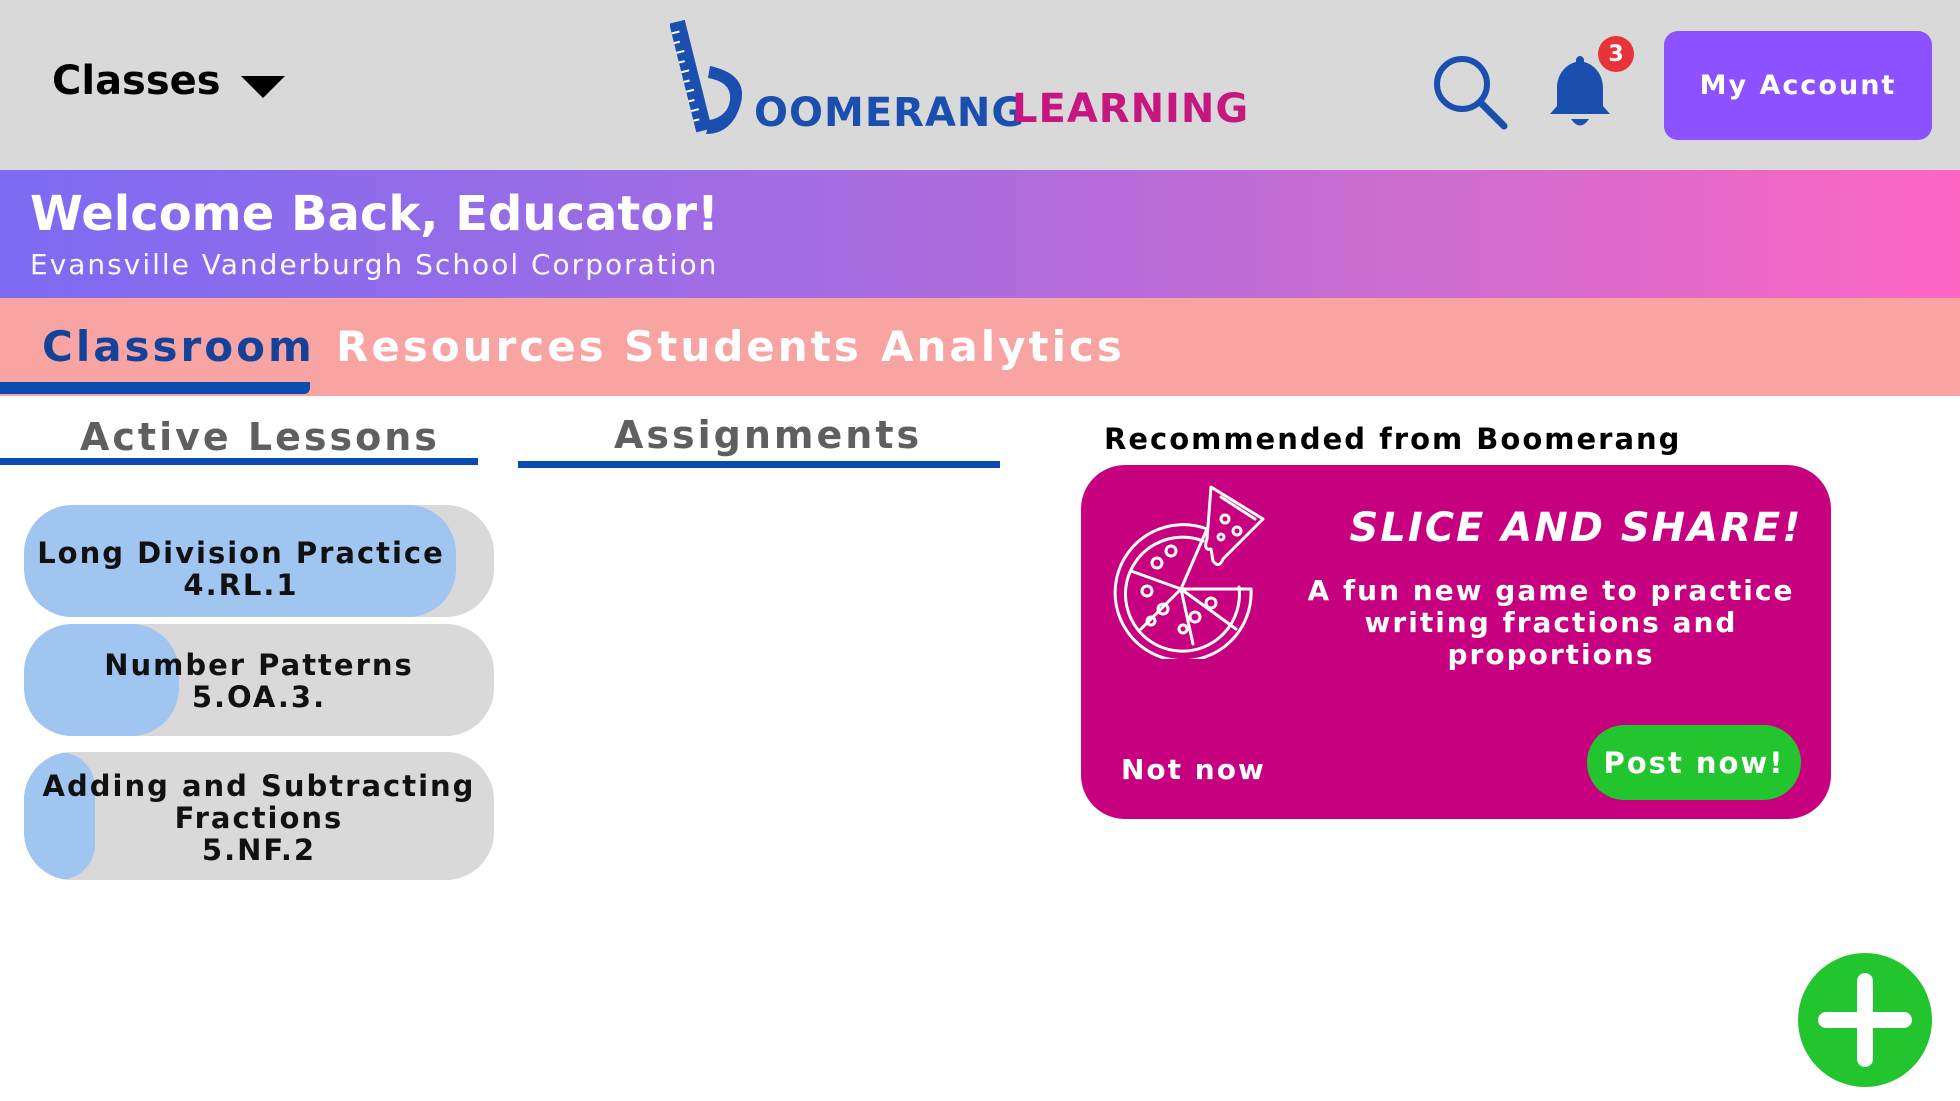  I want to click on plus-icon, so click(1865, 1020).